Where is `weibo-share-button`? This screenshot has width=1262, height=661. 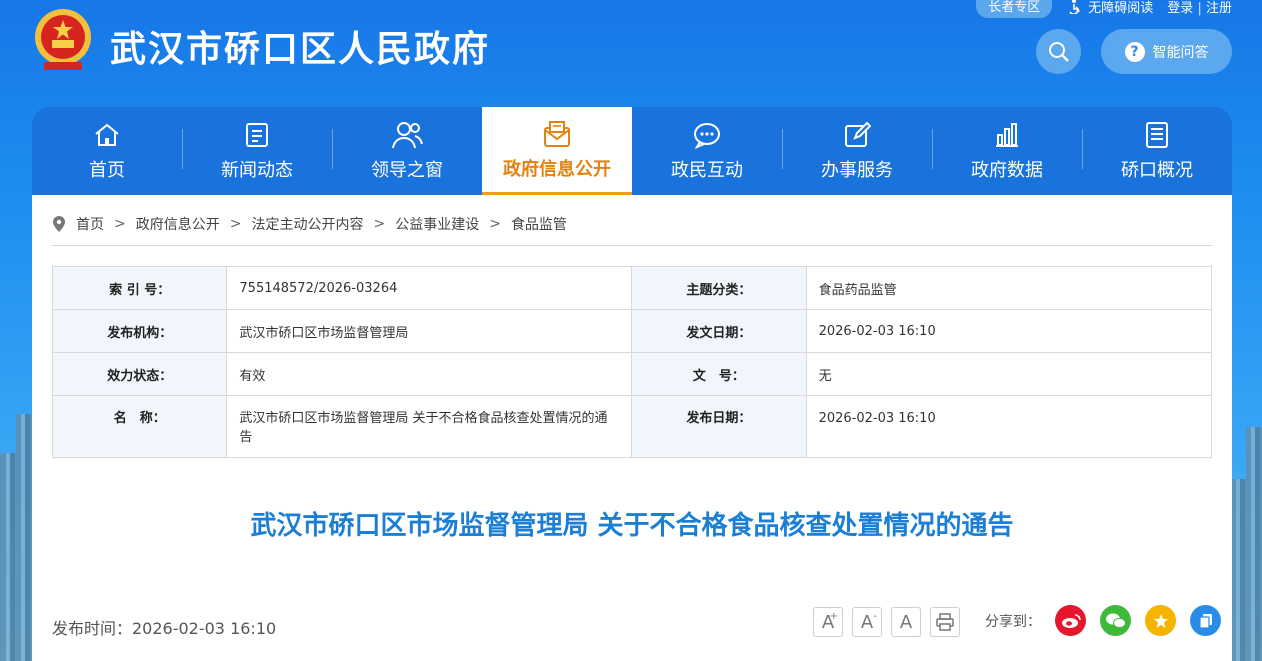 weibo-share-button is located at coordinates (1070, 620).